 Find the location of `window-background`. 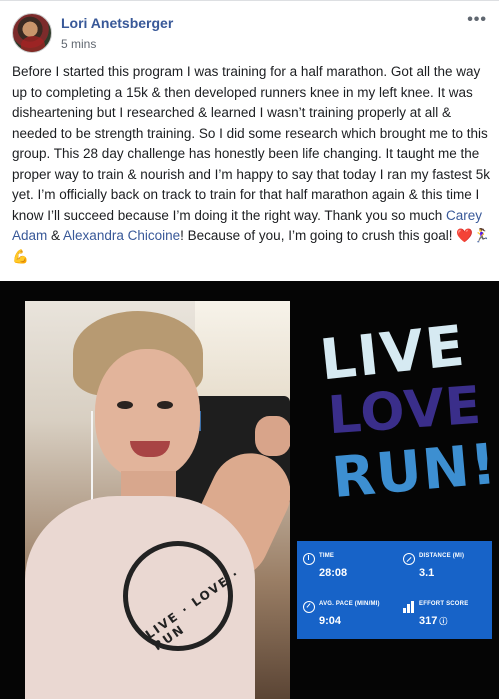

window-background is located at coordinates (242, 356).